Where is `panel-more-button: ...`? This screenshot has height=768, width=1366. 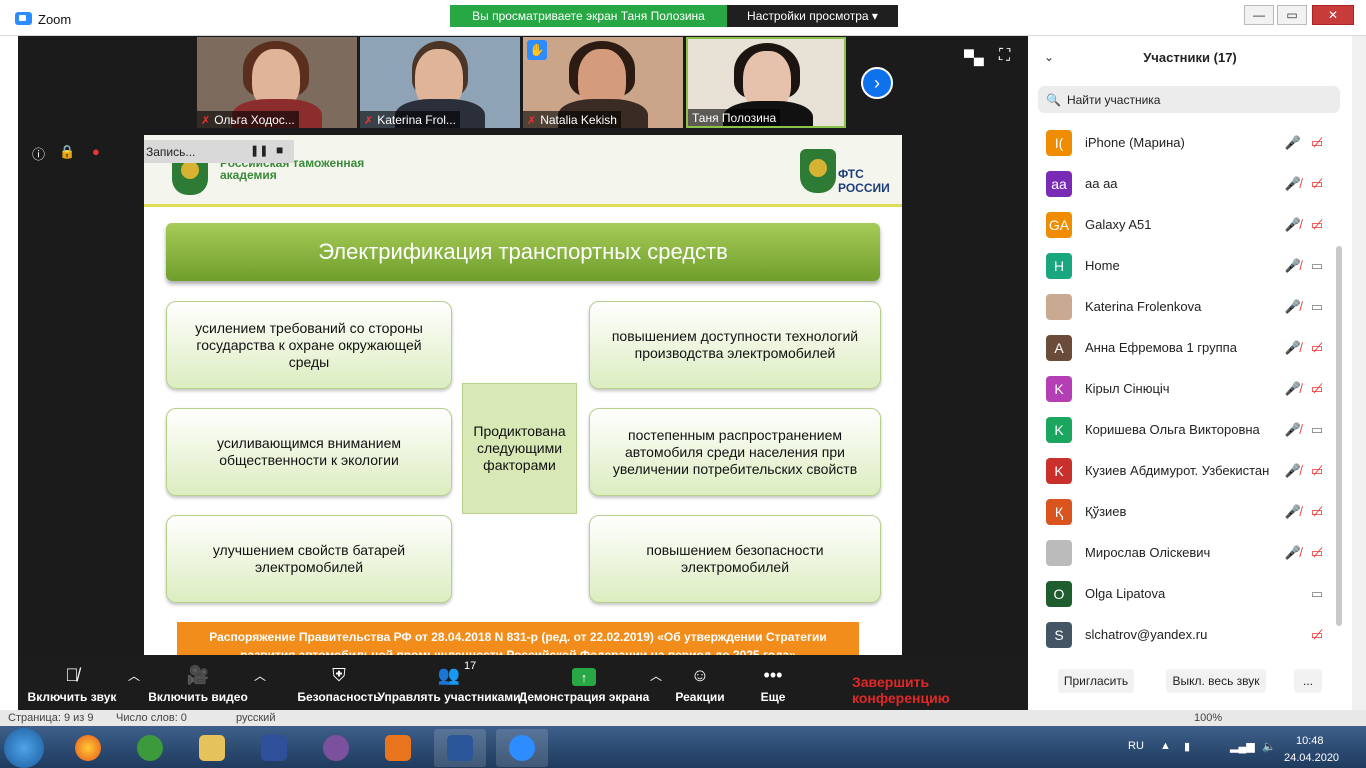
panel-more-button: ... is located at coordinates (1308, 681).